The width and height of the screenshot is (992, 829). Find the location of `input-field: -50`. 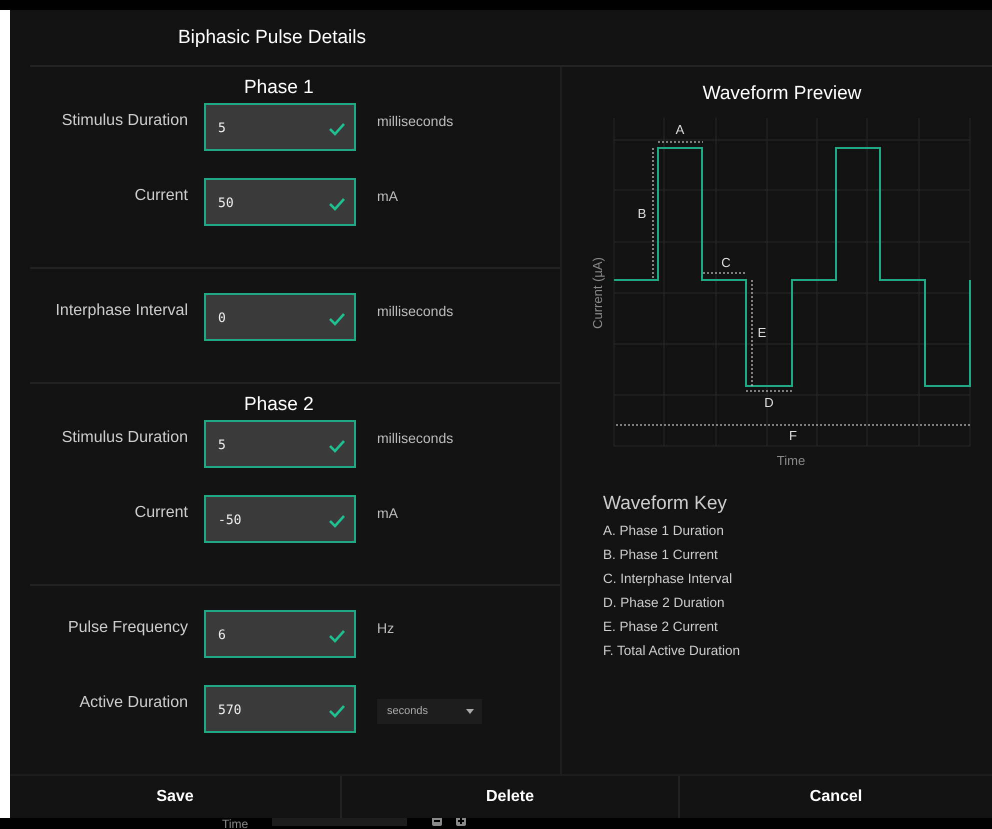

input-field: -50 is located at coordinates (280, 518).